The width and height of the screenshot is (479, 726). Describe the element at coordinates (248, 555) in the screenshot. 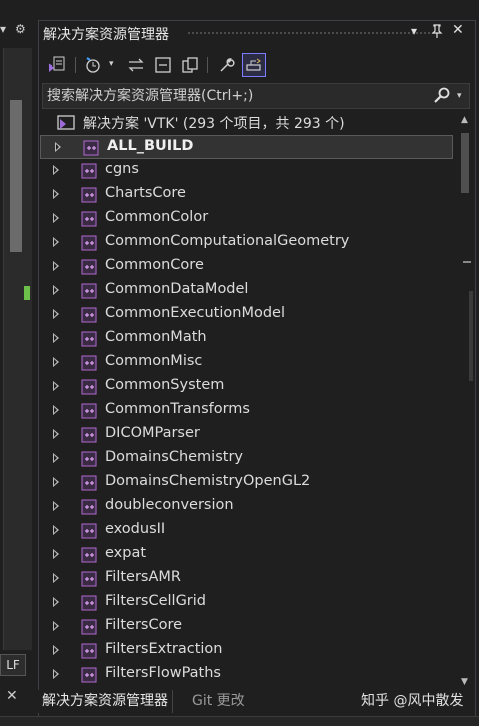

I see `project-row: expat` at that location.